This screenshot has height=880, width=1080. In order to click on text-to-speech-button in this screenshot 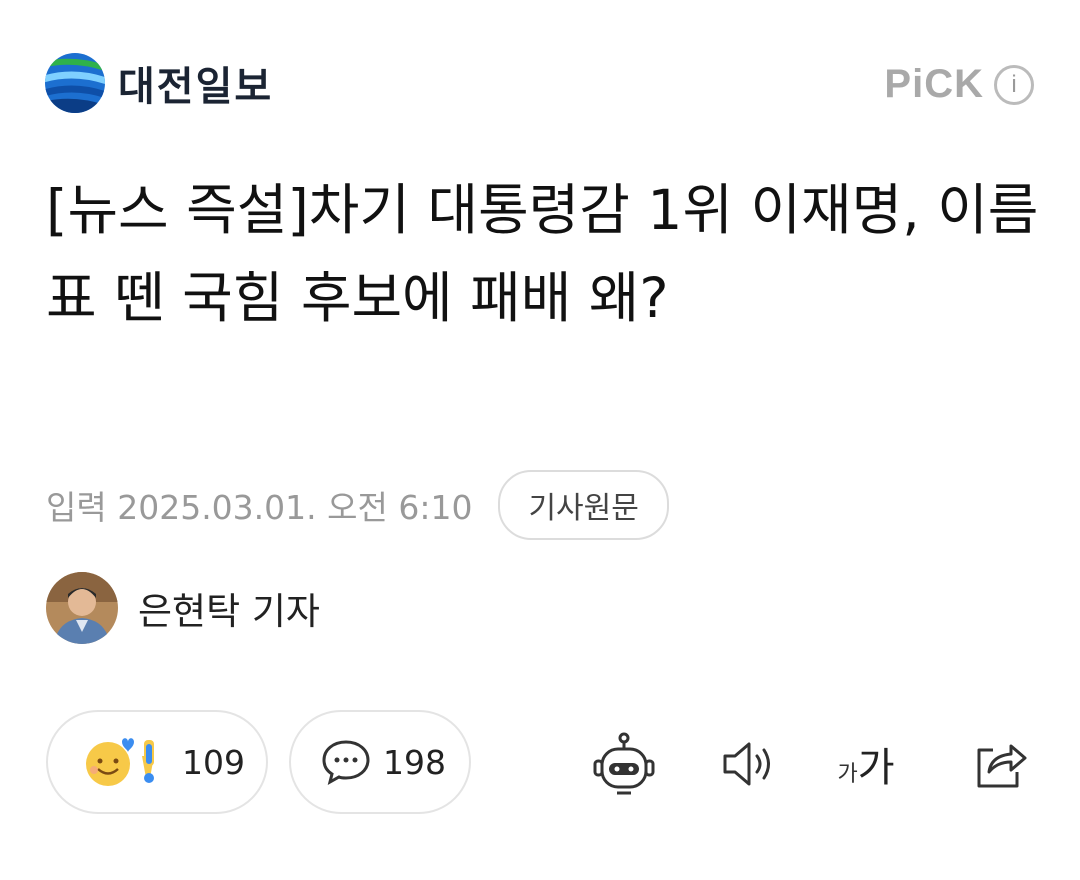, I will do `click(750, 764)`.